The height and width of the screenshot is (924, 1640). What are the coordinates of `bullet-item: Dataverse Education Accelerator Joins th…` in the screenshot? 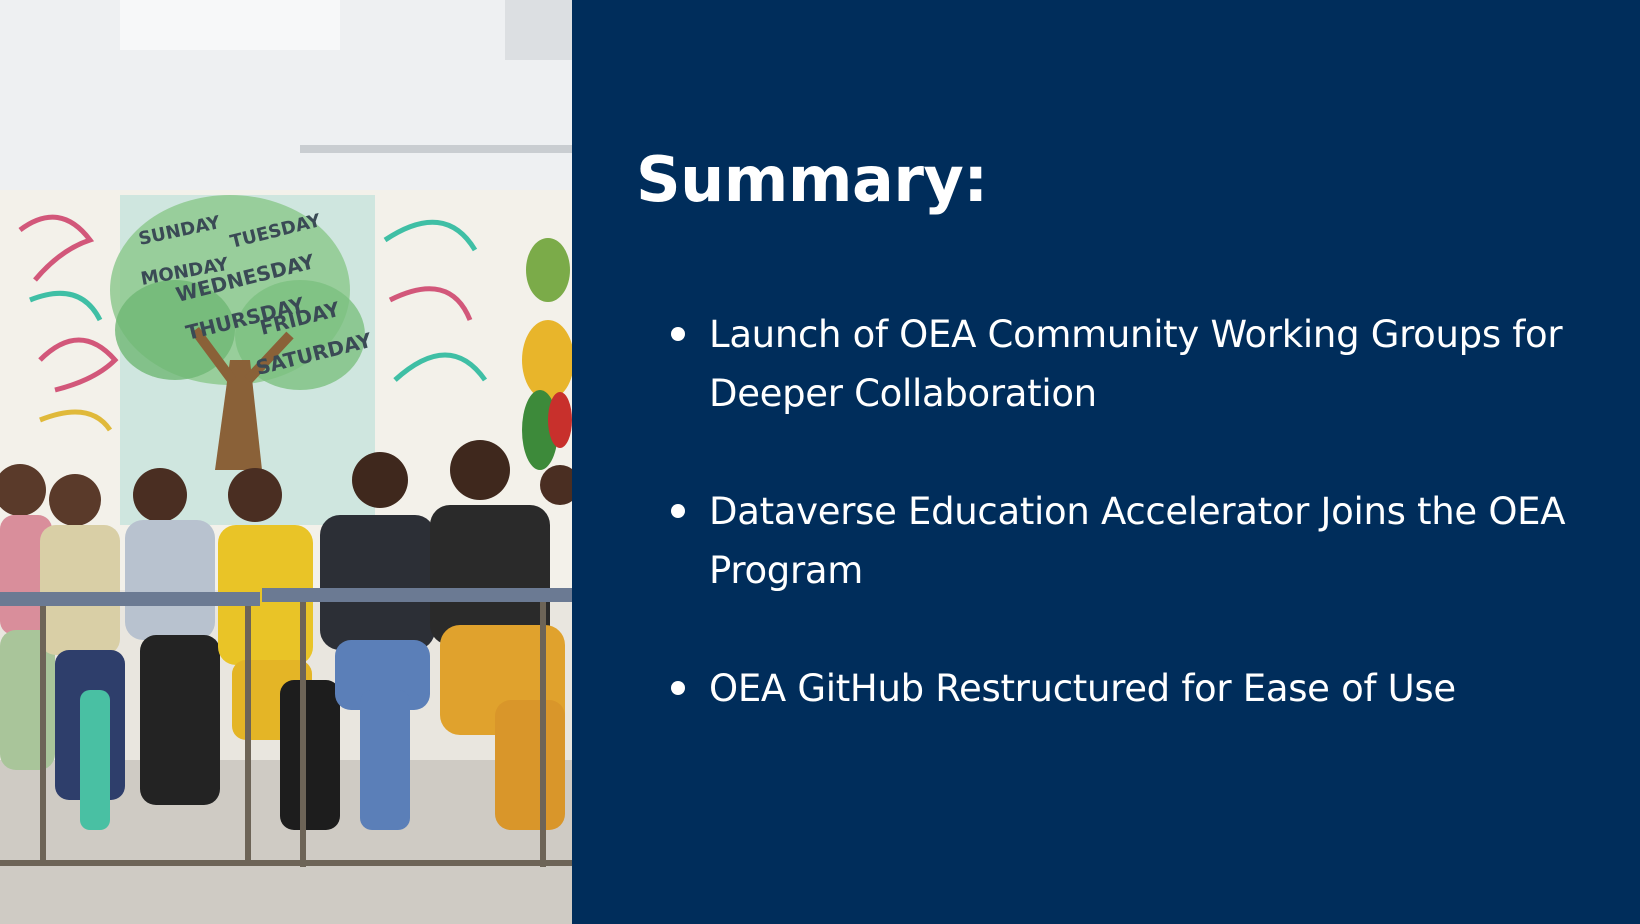 It's located at (1130, 541).